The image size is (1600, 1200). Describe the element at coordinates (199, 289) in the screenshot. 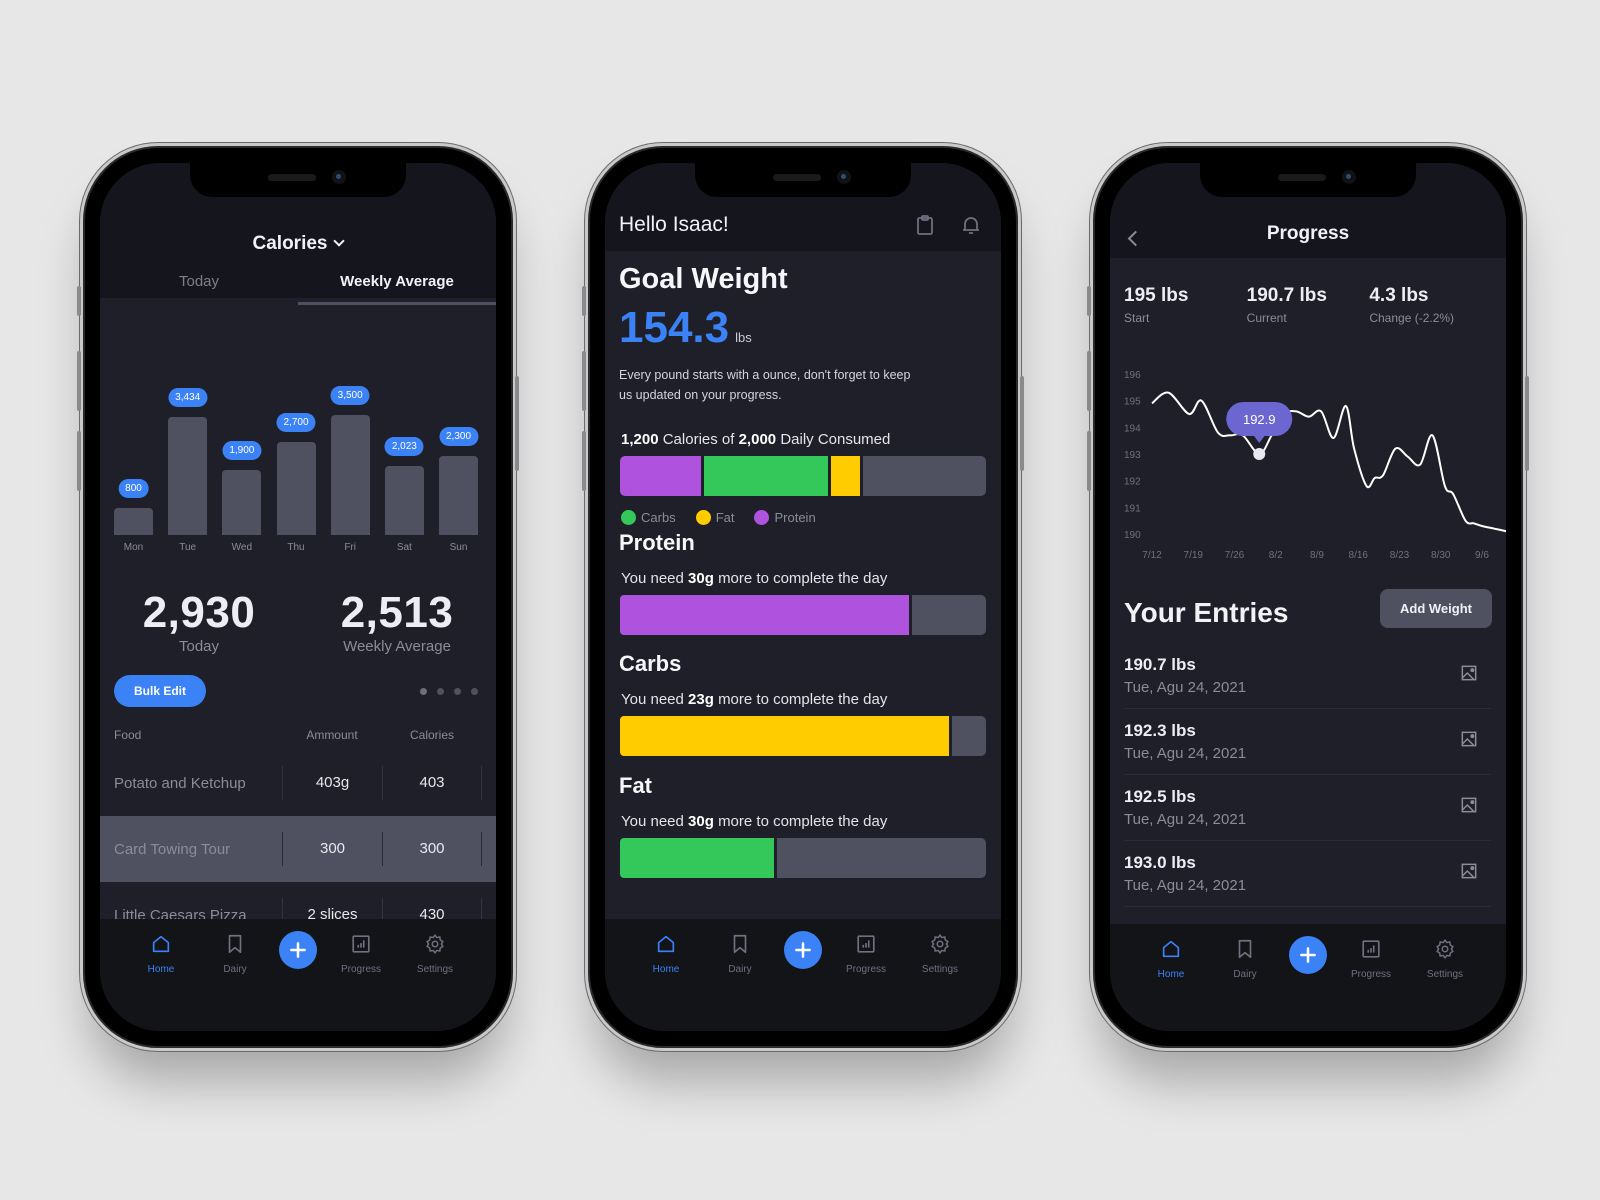

I see `tab-today: Today` at that location.